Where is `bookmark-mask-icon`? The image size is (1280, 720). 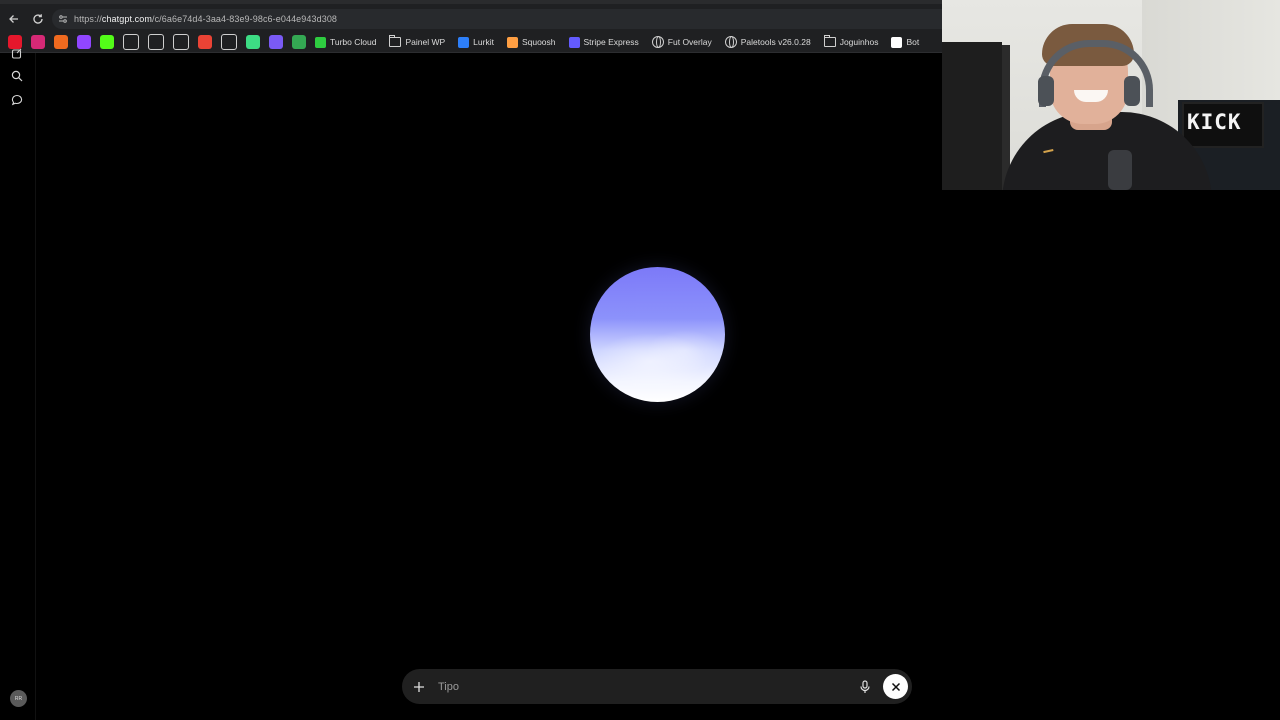
bookmark-mask-icon is located at coordinates (276, 42).